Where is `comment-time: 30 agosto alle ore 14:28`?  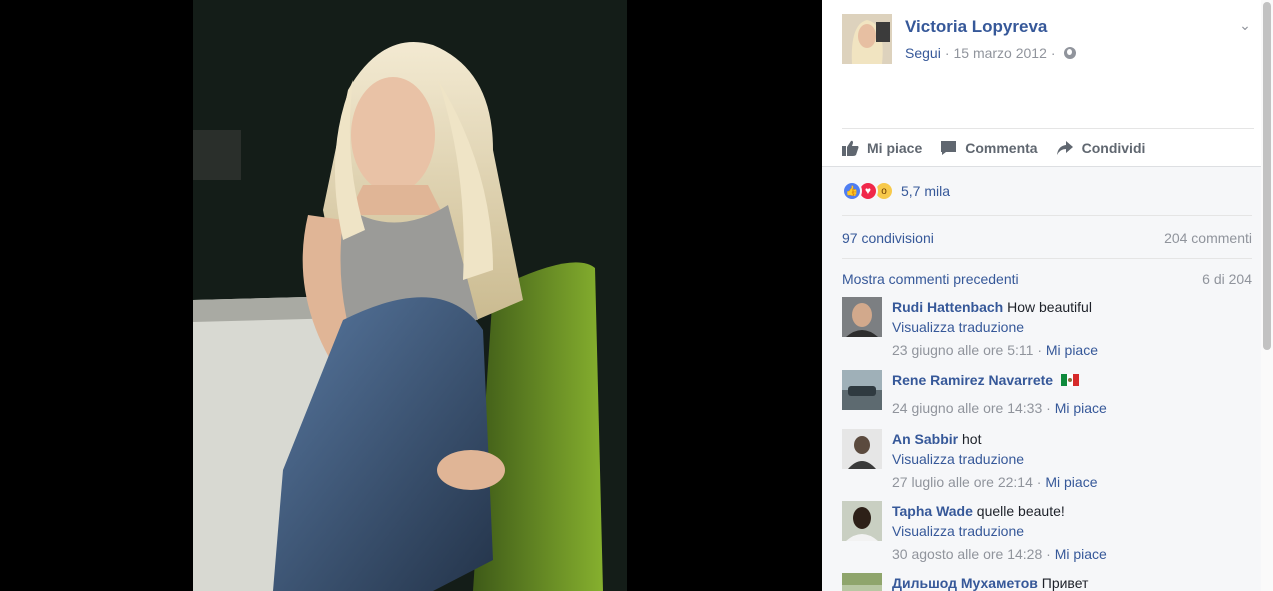 comment-time: 30 agosto alle ore 14:28 is located at coordinates (967, 554).